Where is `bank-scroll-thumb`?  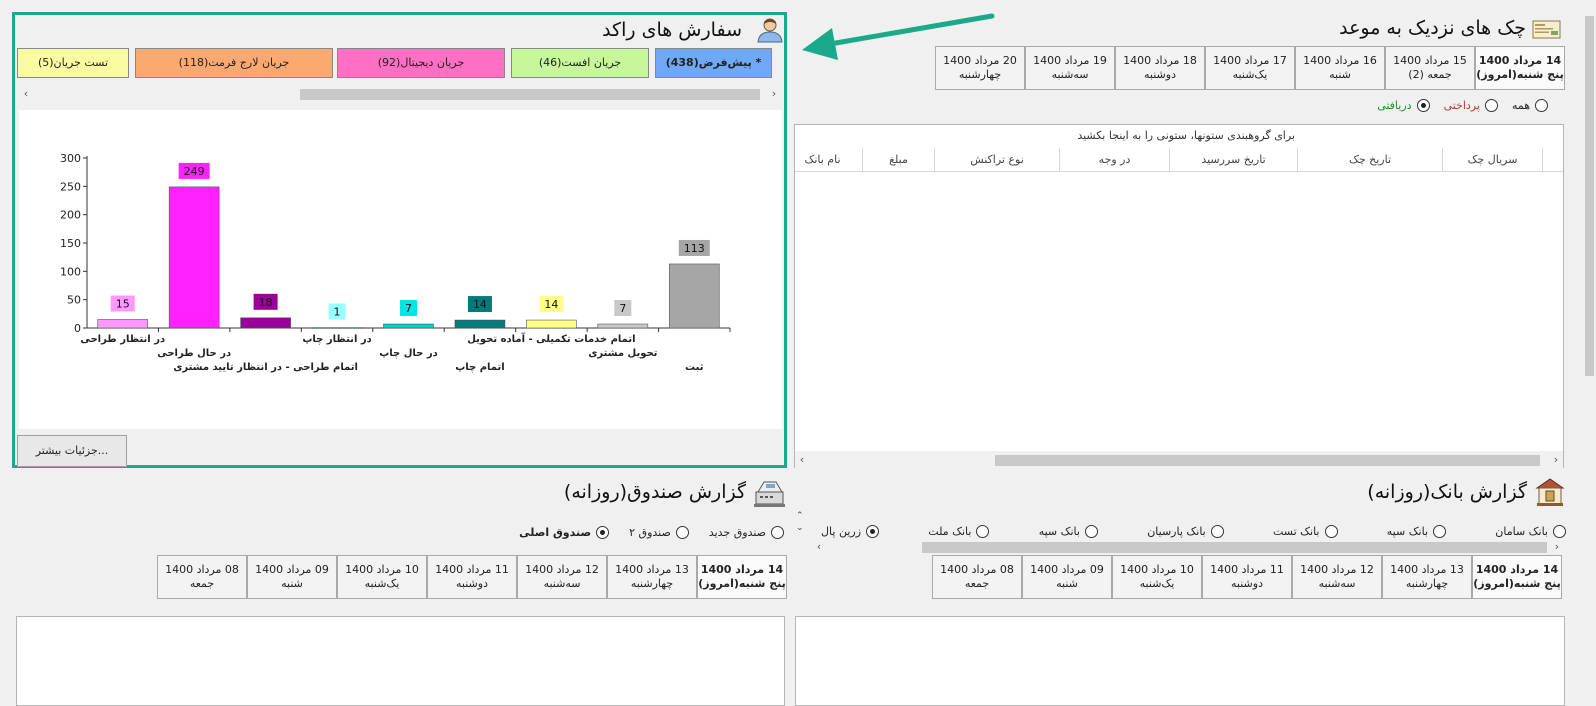
bank-scroll-thumb is located at coordinates (1234, 547).